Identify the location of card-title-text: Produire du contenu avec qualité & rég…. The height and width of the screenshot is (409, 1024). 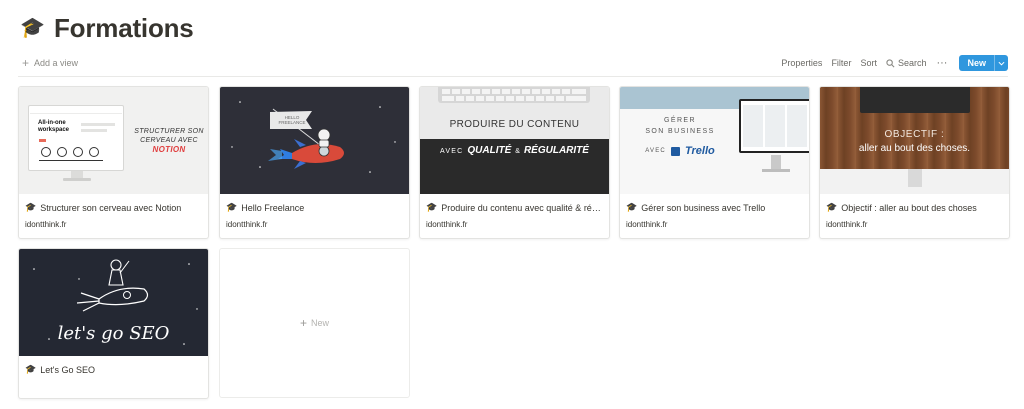
(522, 207).